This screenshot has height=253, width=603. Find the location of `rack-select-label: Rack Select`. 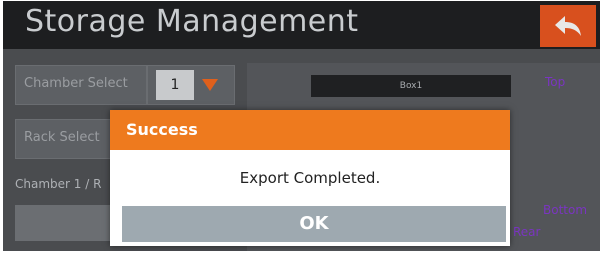

rack-select-label: Rack Select is located at coordinates (62, 137).